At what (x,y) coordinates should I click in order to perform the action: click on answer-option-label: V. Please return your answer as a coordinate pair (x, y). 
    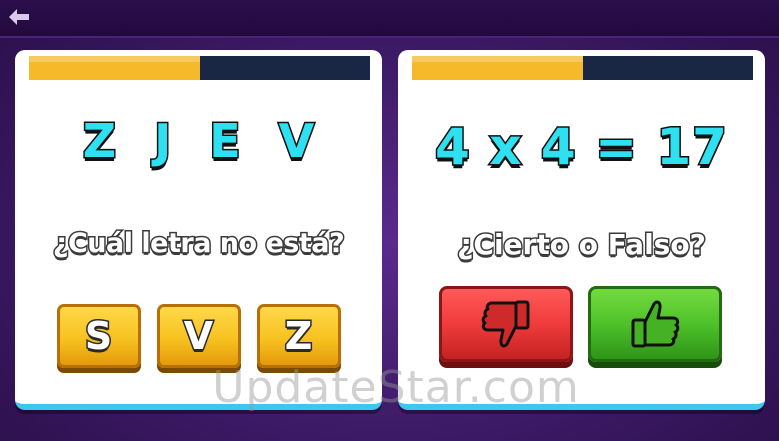
    Looking at the image, I should click on (198, 336).